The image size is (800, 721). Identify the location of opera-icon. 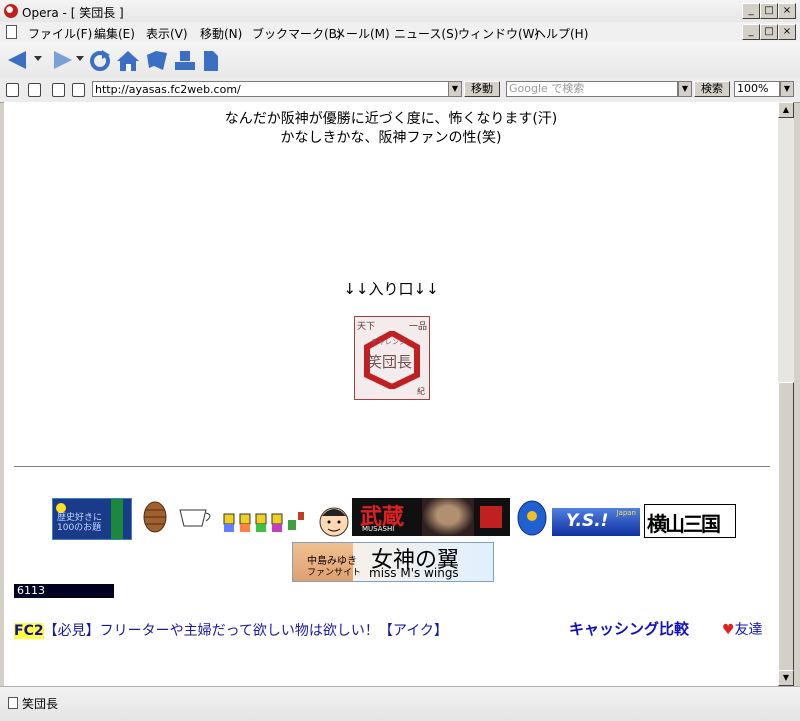
(11, 11).